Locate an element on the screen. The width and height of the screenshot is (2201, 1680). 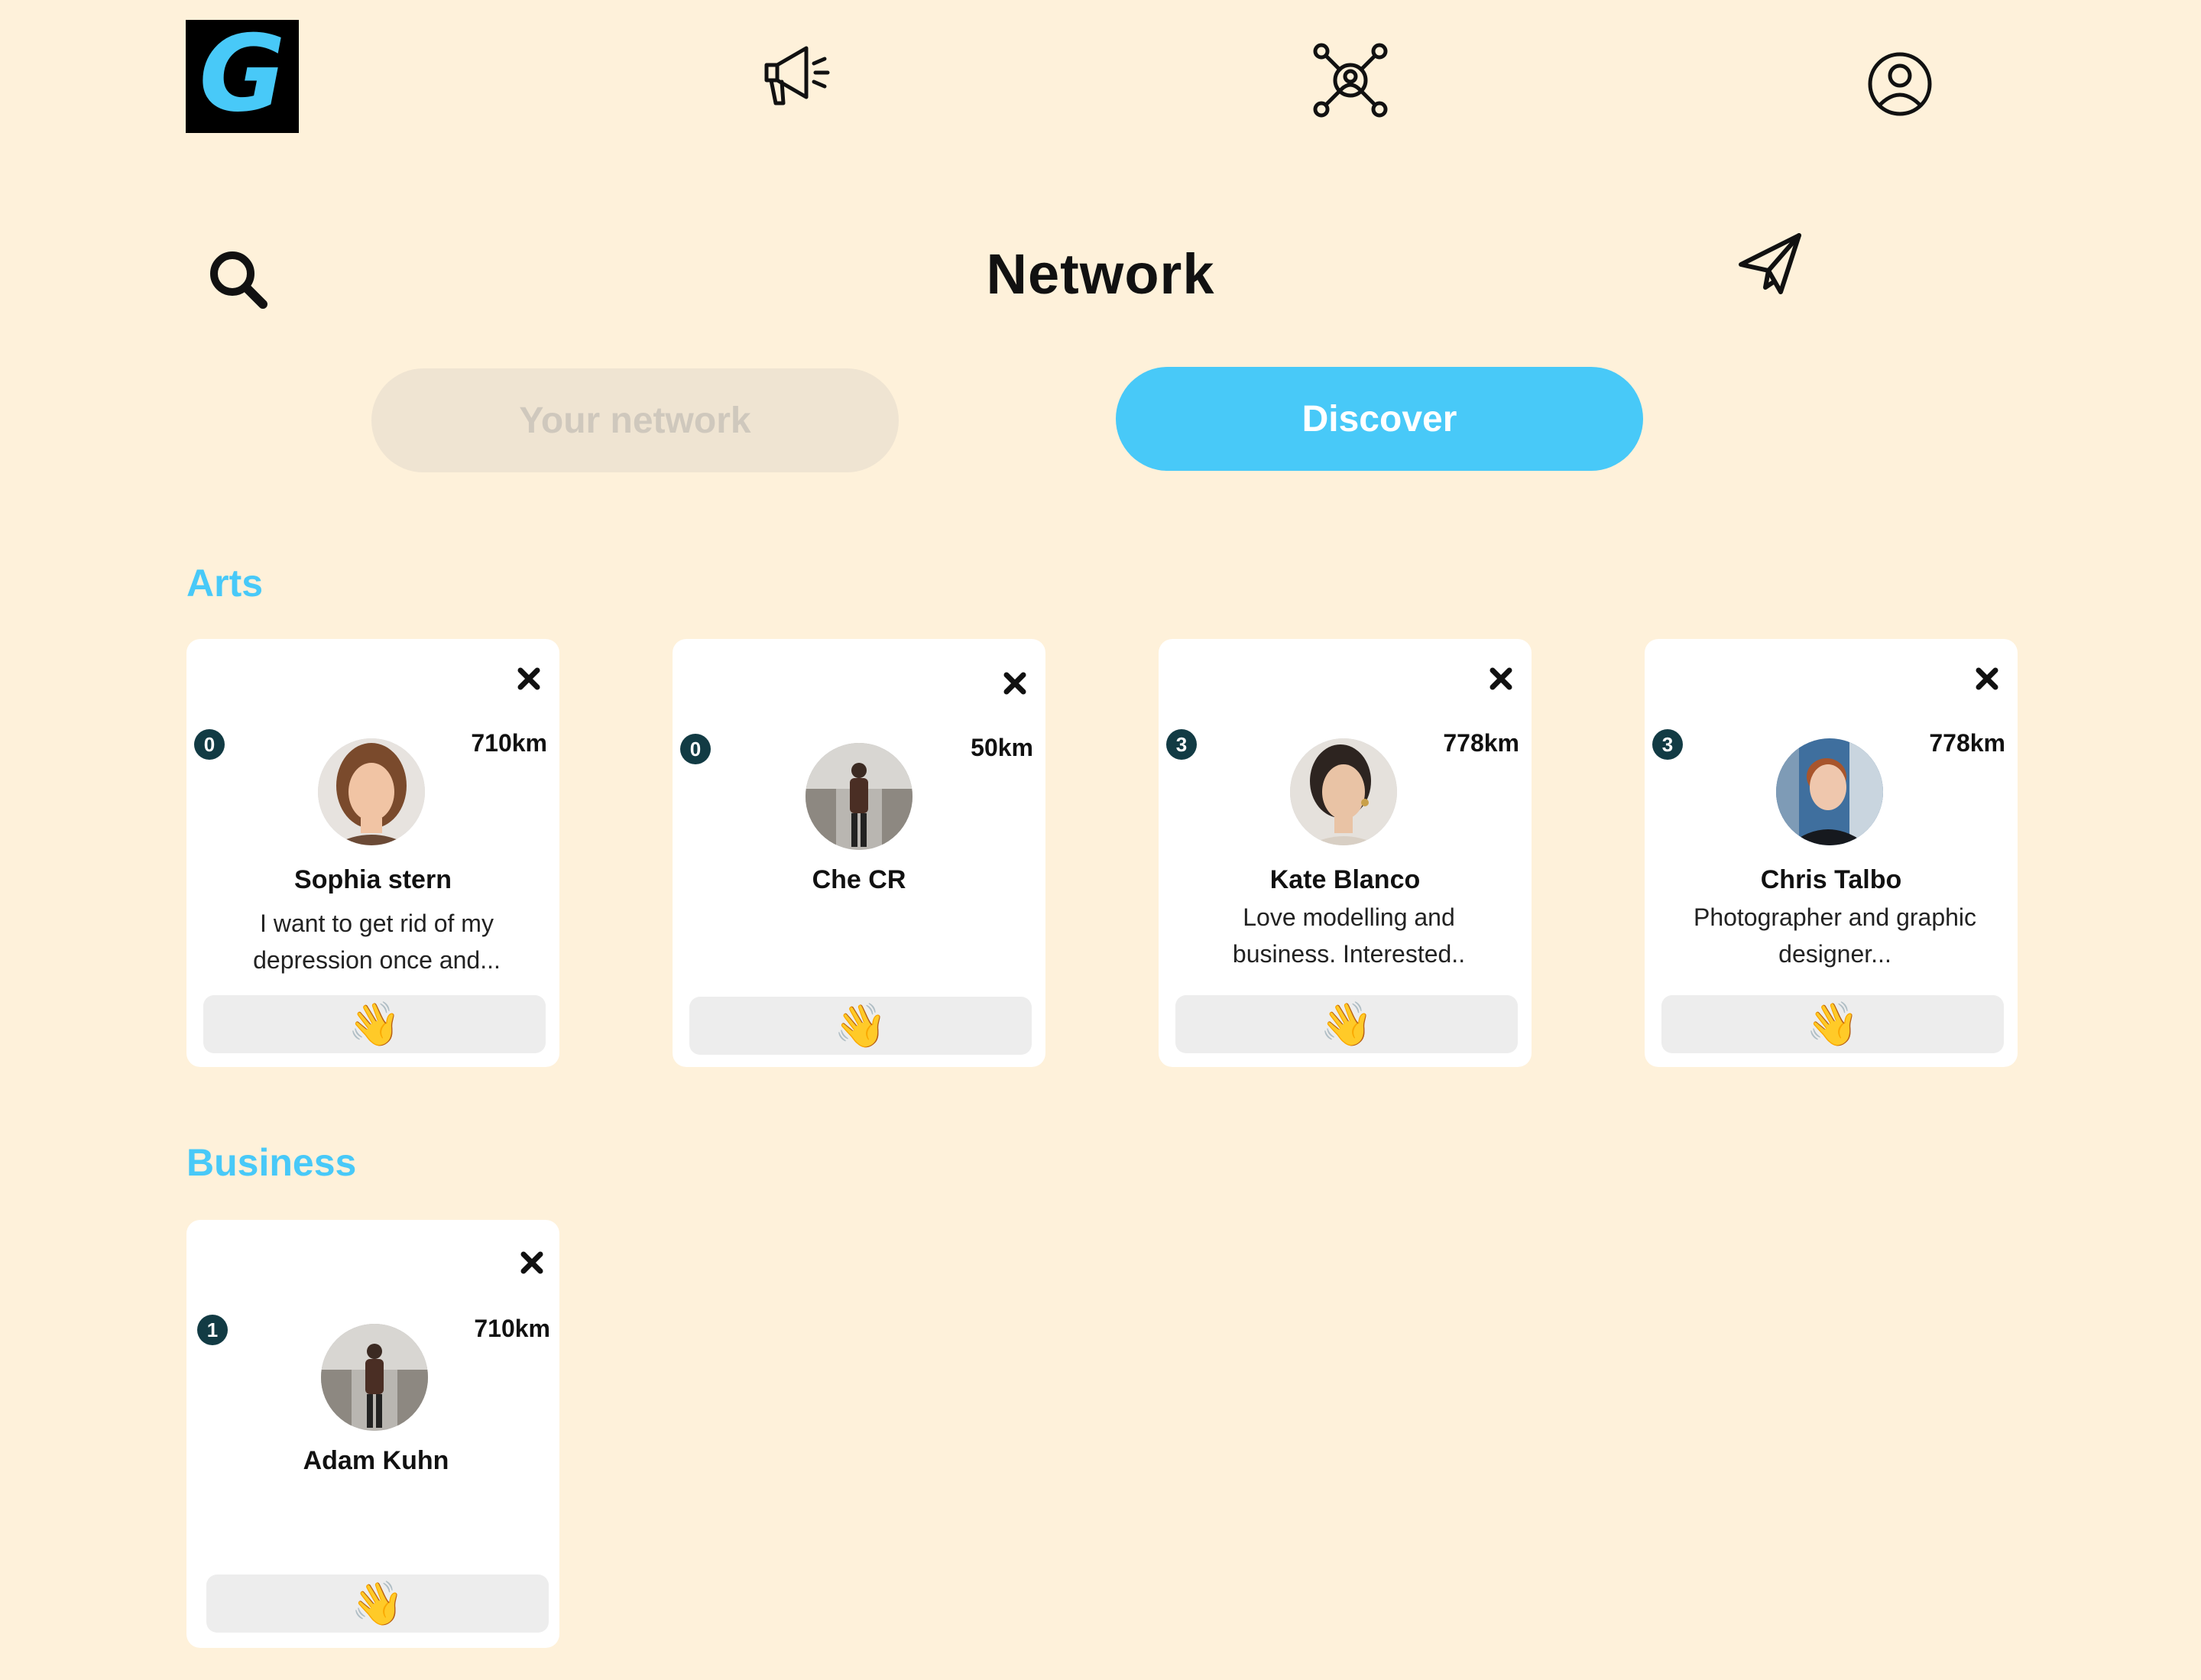
profile-name: Adam Kuhn is located at coordinates (376, 1461).